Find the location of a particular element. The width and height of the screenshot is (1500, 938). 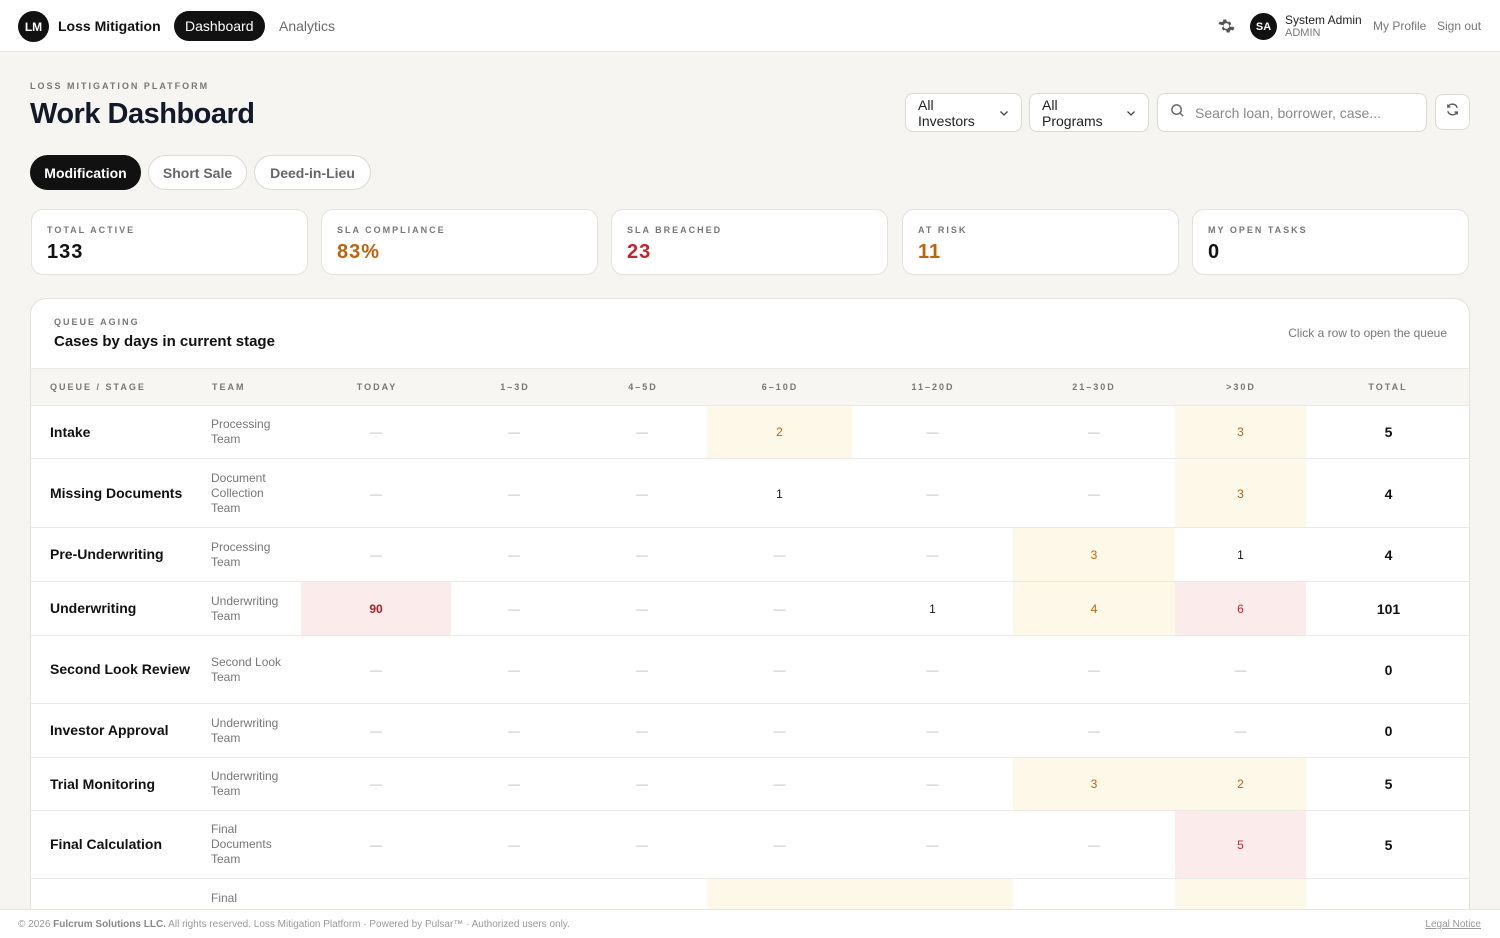

nav-tab-analytics: Analytics is located at coordinates (307, 26).